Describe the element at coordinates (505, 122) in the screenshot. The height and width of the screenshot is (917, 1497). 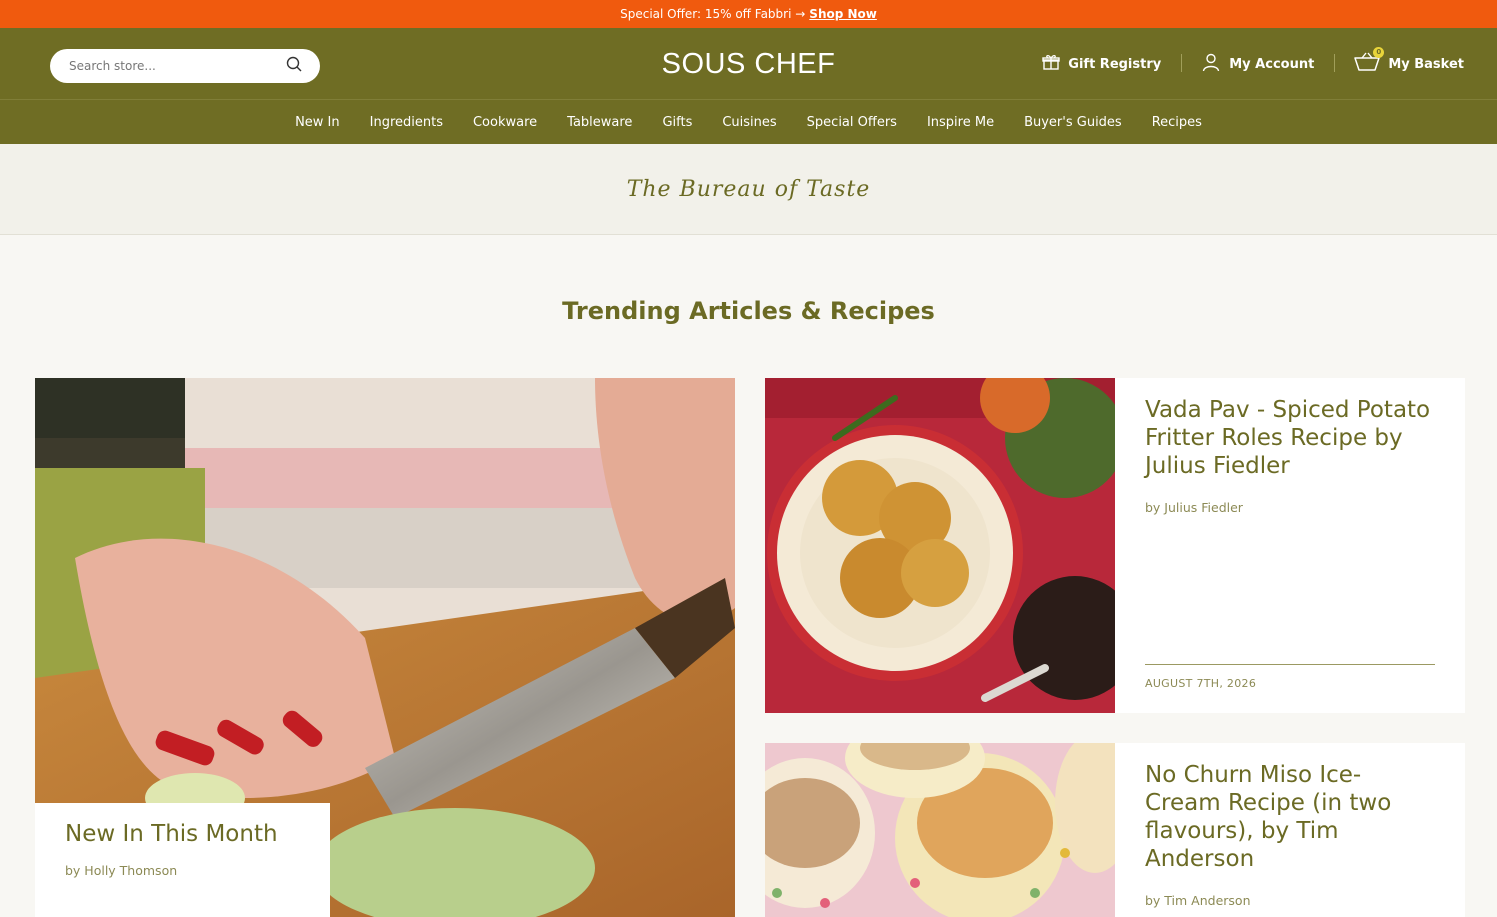
I see `nav-item-cookware: Cookware` at that location.